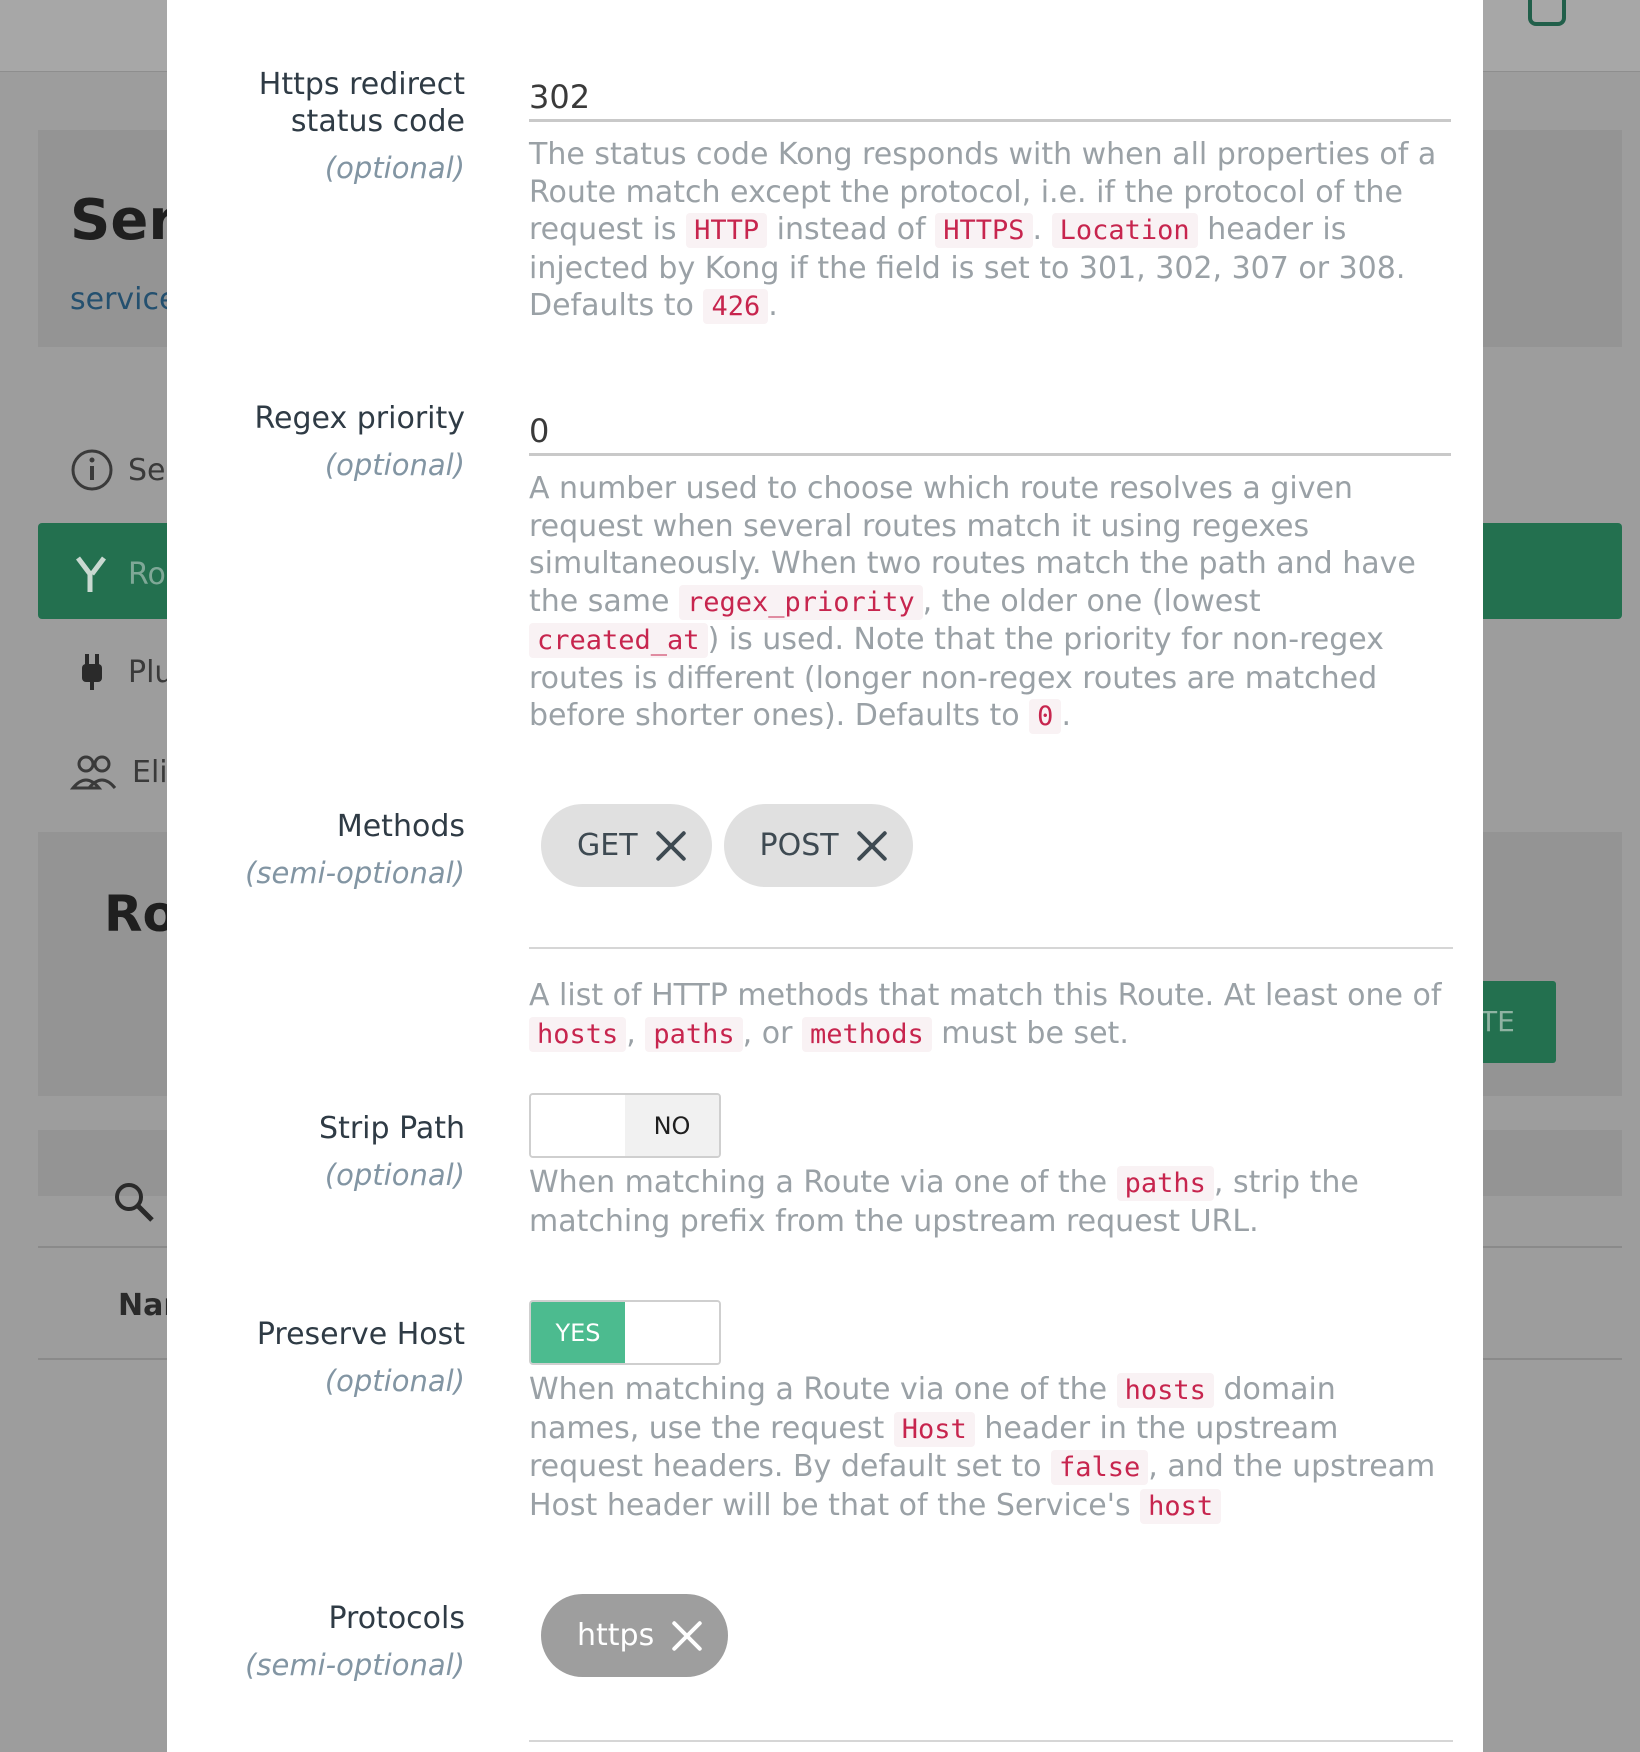 The image size is (1640, 1752). I want to click on plug-icon, so click(92, 672).